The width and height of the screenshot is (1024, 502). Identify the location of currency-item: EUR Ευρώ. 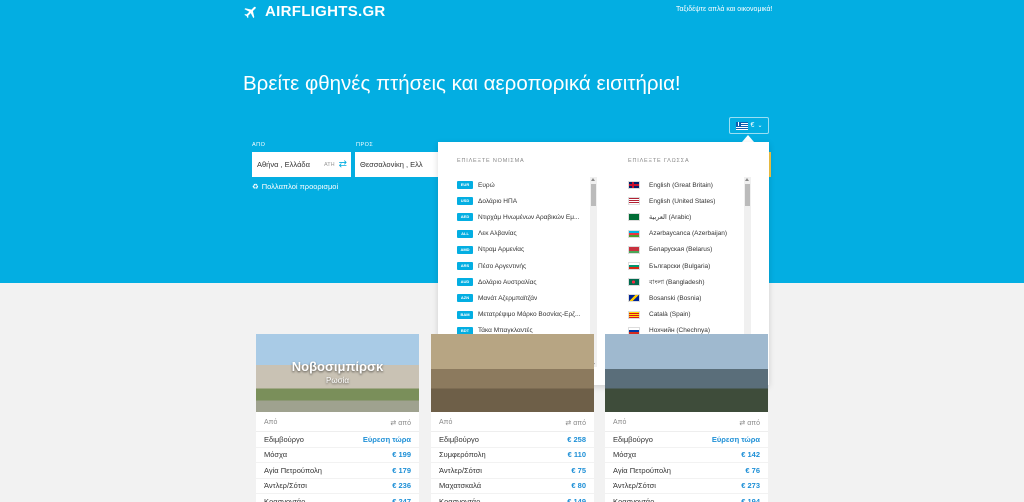
(522, 185).